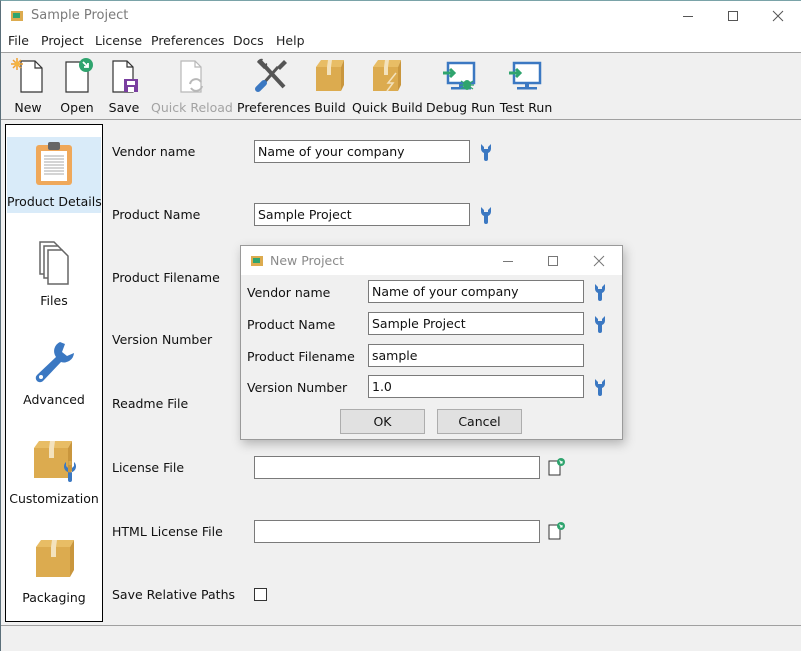 This screenshot has height=651, width=801. I want to click on menu-file: File, so click(18, 40).